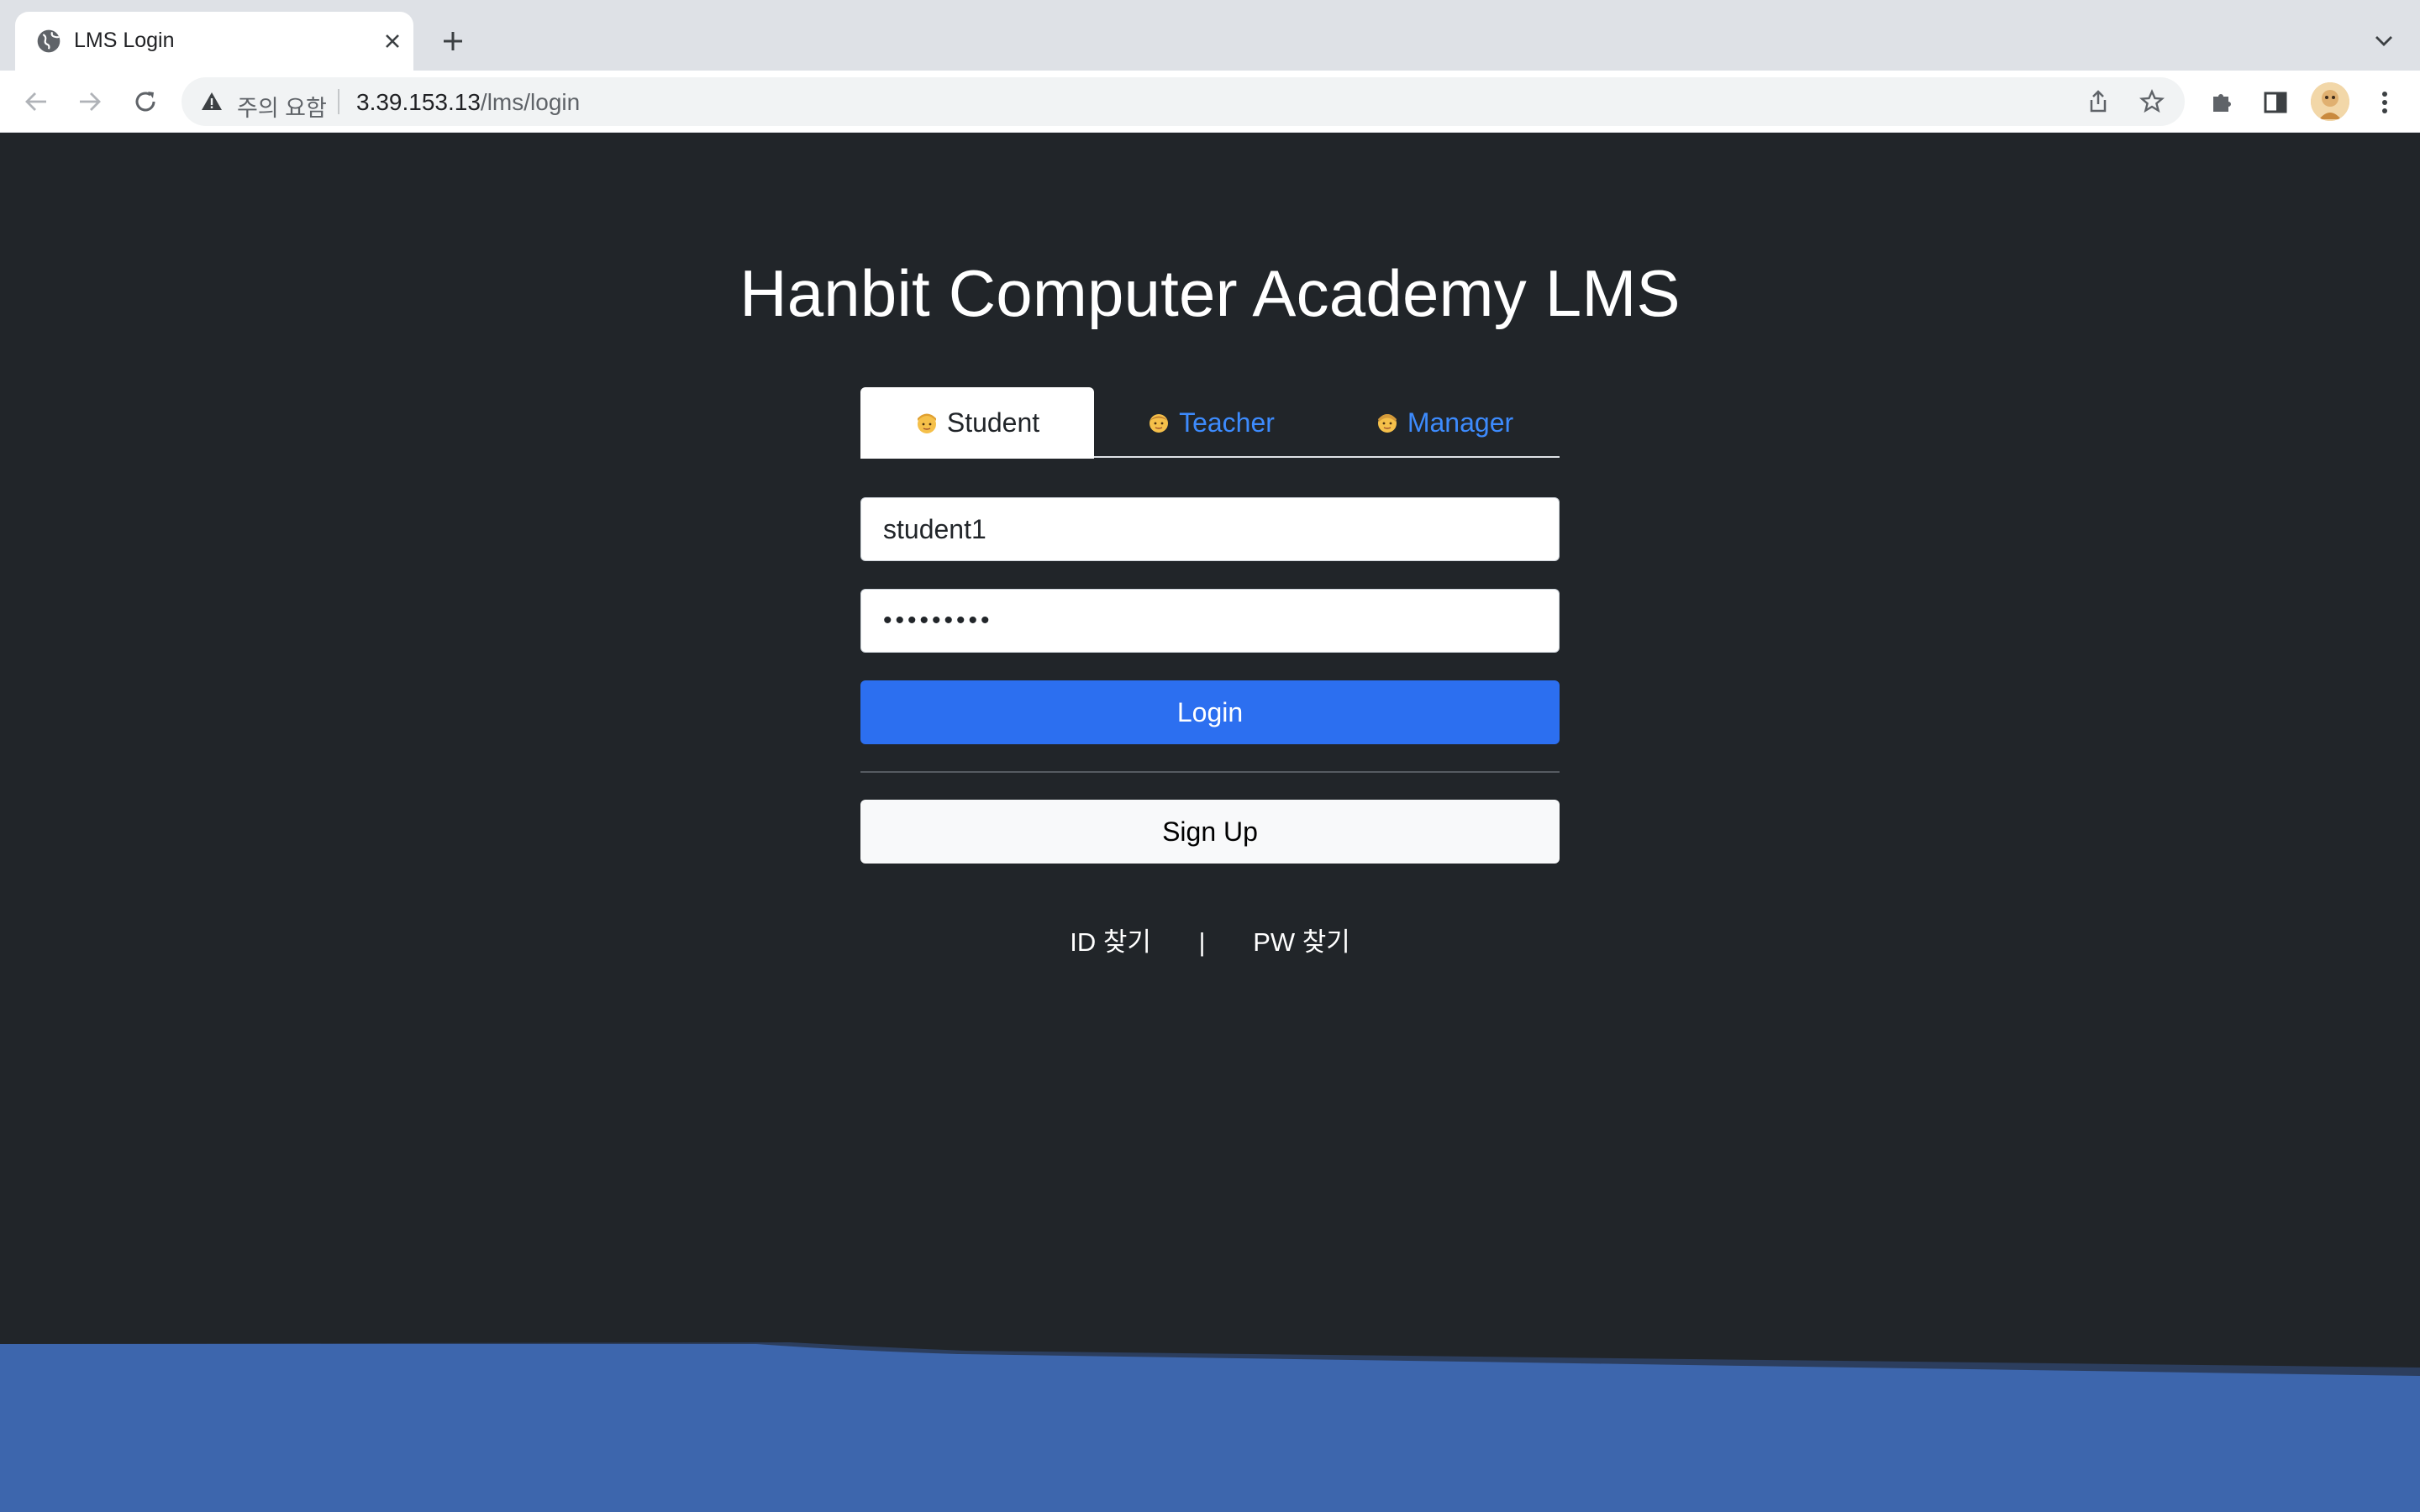 This screenshot has width=2420, height=1512. I want to click on signup-button-label: Sign Up, so click(1210, 831).